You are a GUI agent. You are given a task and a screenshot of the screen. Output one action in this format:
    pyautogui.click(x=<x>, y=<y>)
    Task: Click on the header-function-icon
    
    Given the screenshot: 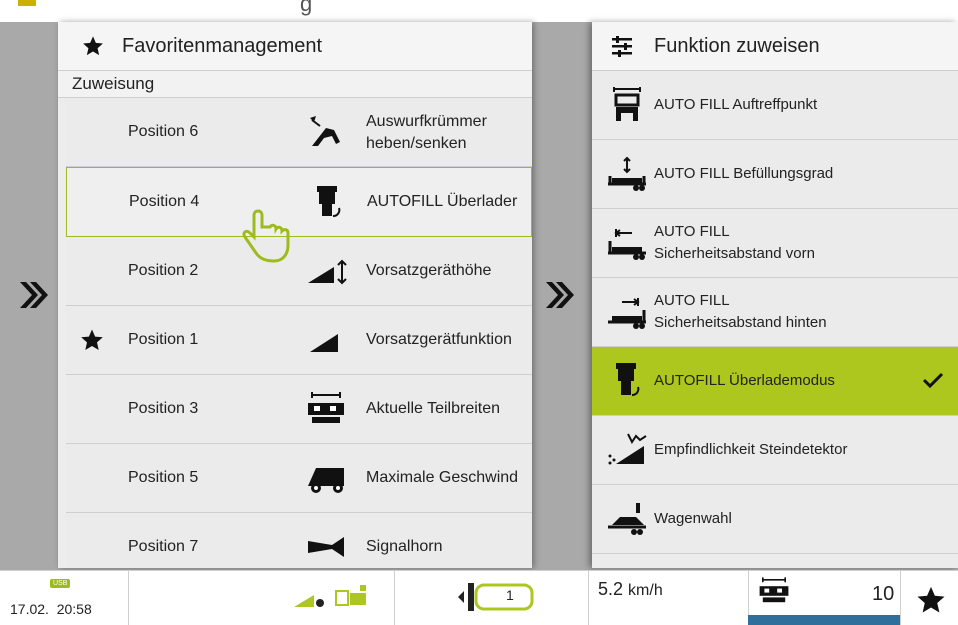 What is the action you would take?
    pyautogui.click(x=324, y=343)
    